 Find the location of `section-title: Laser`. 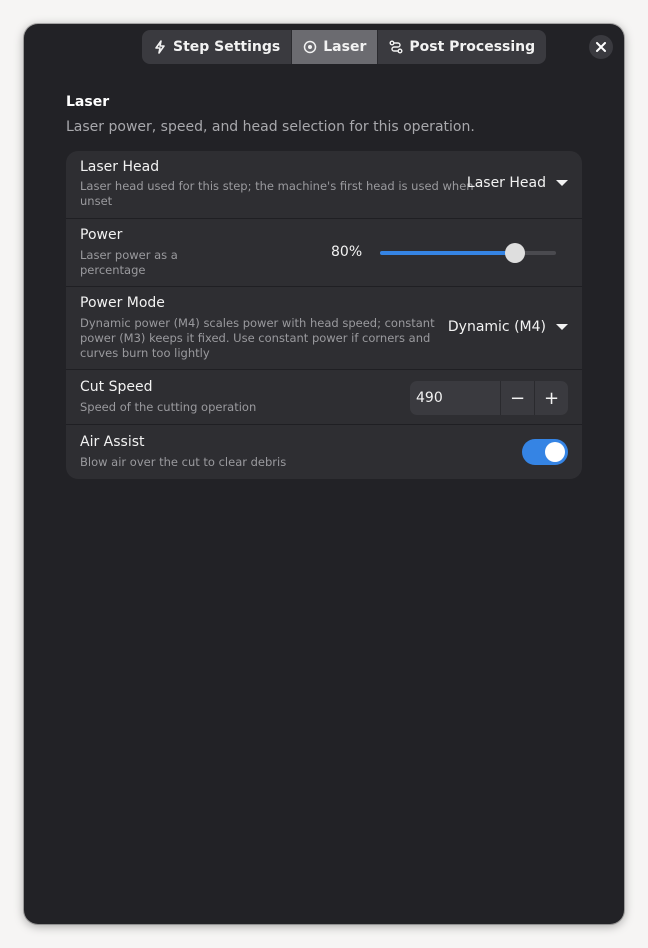

section-title: Laser is located at coordinates (88, 102).